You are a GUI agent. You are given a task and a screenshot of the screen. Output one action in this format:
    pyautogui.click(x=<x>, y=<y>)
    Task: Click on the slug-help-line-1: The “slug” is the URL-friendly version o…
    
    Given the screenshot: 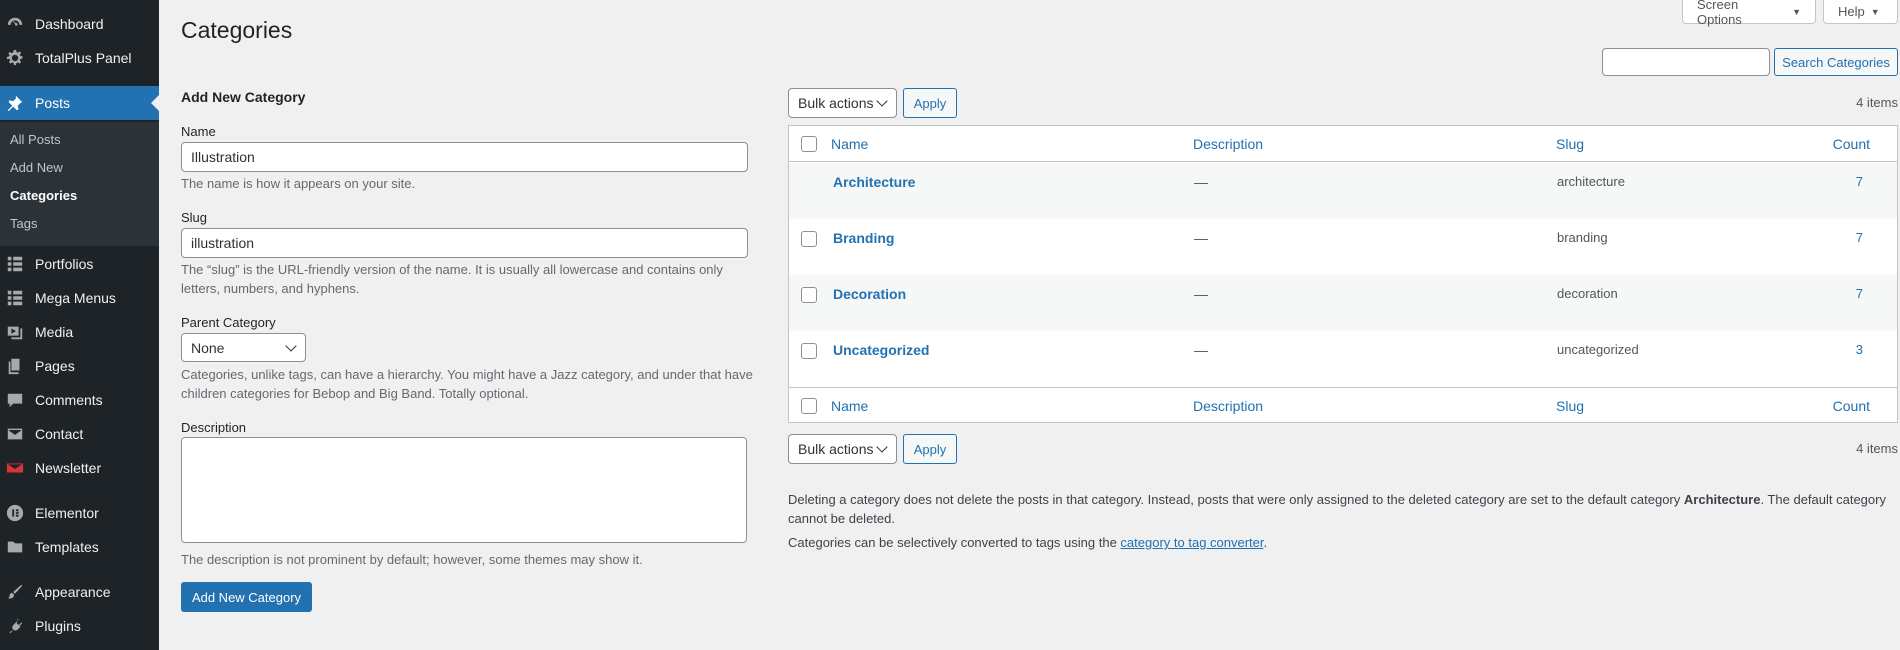 What is the action you would take?
    pyautogui.click(x=452, y=269)
    